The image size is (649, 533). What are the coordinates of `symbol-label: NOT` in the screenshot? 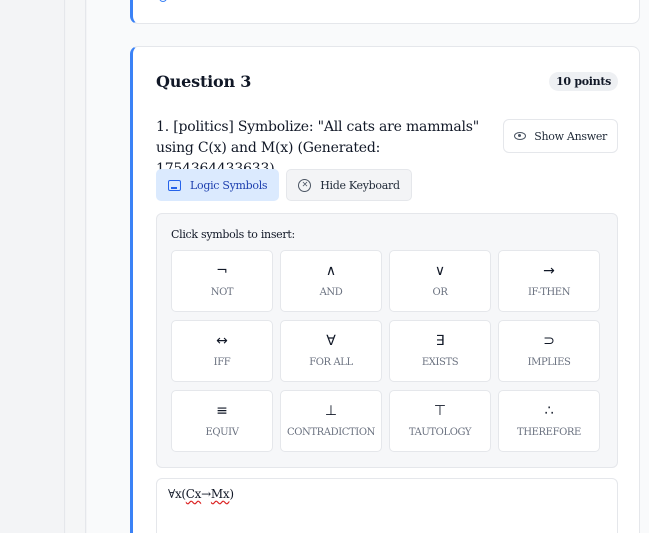 It's located at (222, 292).